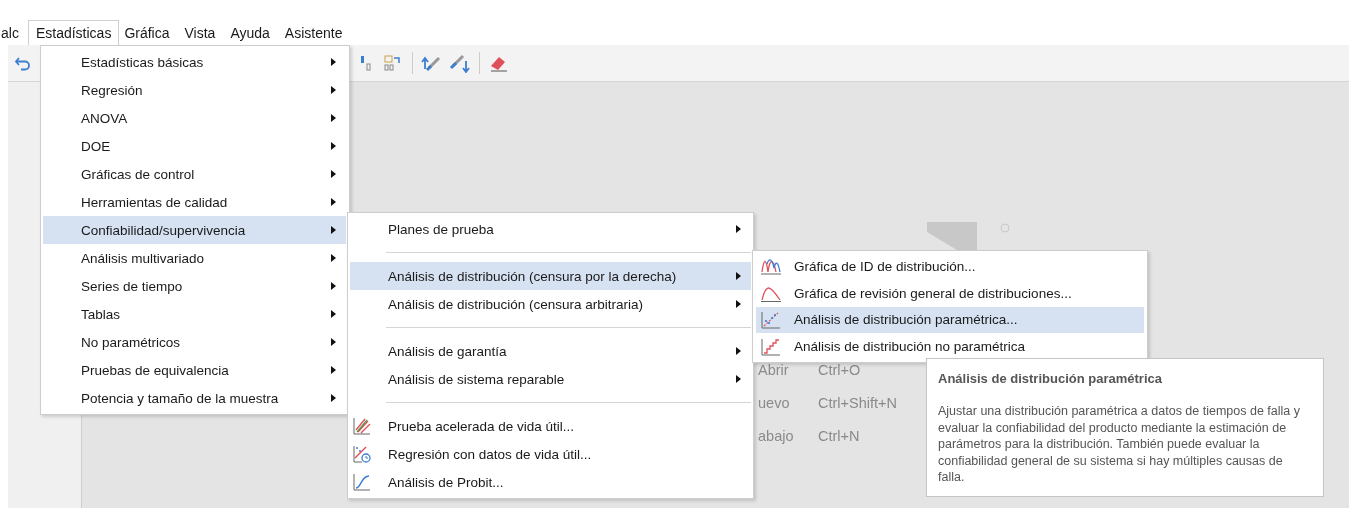 Image resolution: width=1349 pixels, height=508 pixels. I want to click on probability-plot-icon, so click(771, 319).